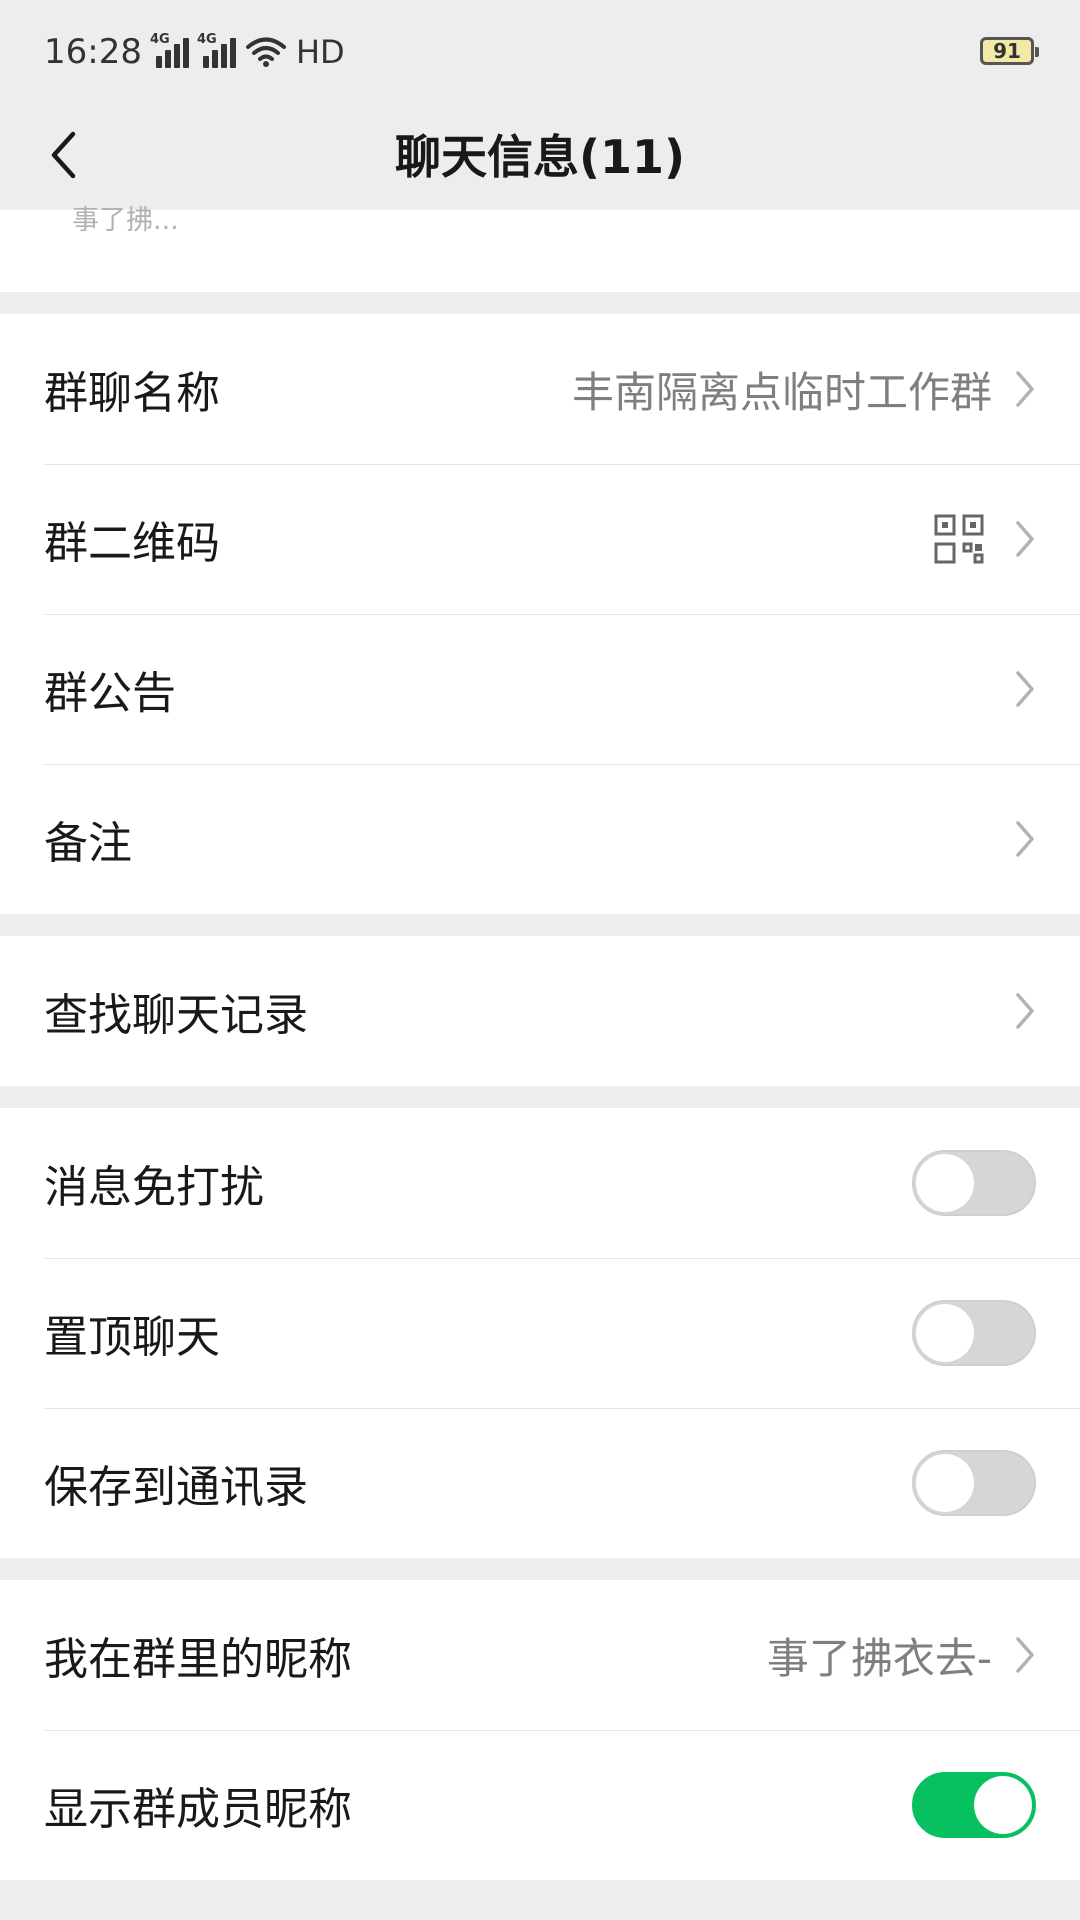 The height and width of the screenshot is (1920, 1080). What do you see at coordinates (320, 52) in the screenshot?
I see `hd-label: HD` at bounding box center [320, 52].